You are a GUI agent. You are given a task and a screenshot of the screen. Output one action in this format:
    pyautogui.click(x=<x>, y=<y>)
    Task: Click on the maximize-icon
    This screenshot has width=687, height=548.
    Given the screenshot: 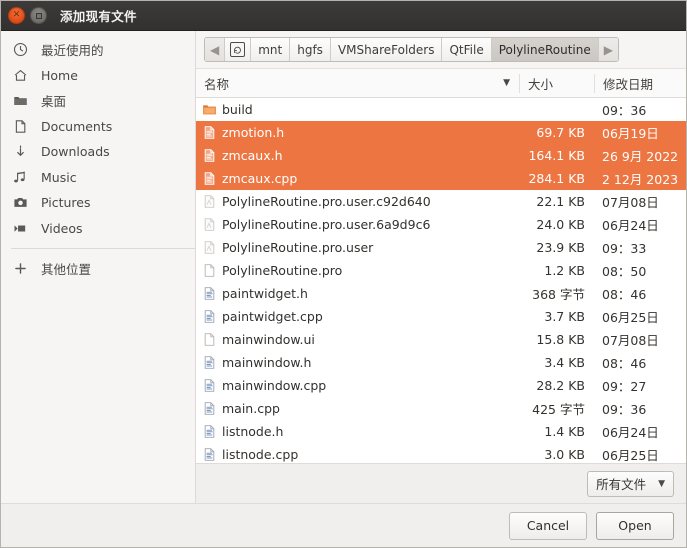 What is the action you would take?
    pyautogui.click(x=38, y=15)
    